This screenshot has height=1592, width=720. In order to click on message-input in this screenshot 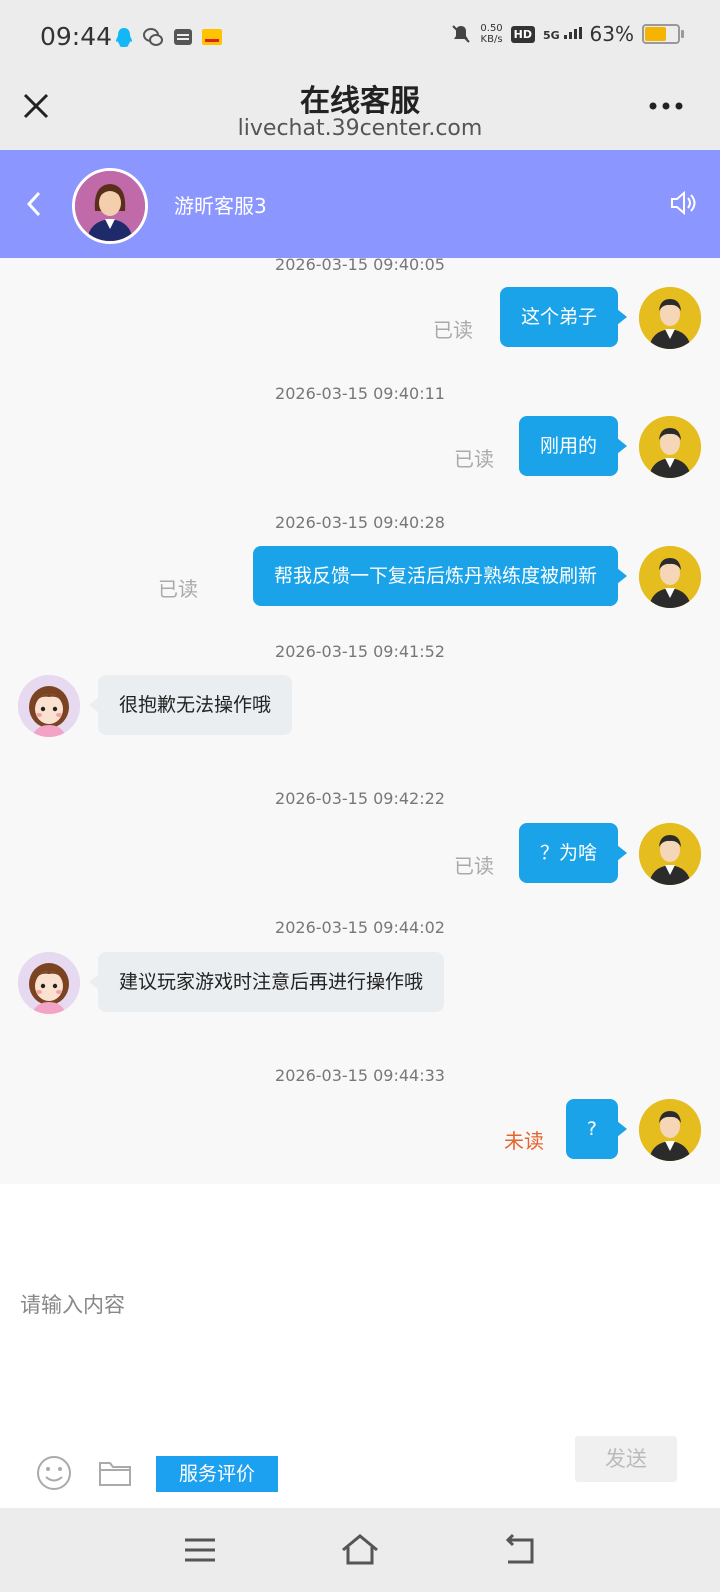, I will do `click(360, 1305)`.